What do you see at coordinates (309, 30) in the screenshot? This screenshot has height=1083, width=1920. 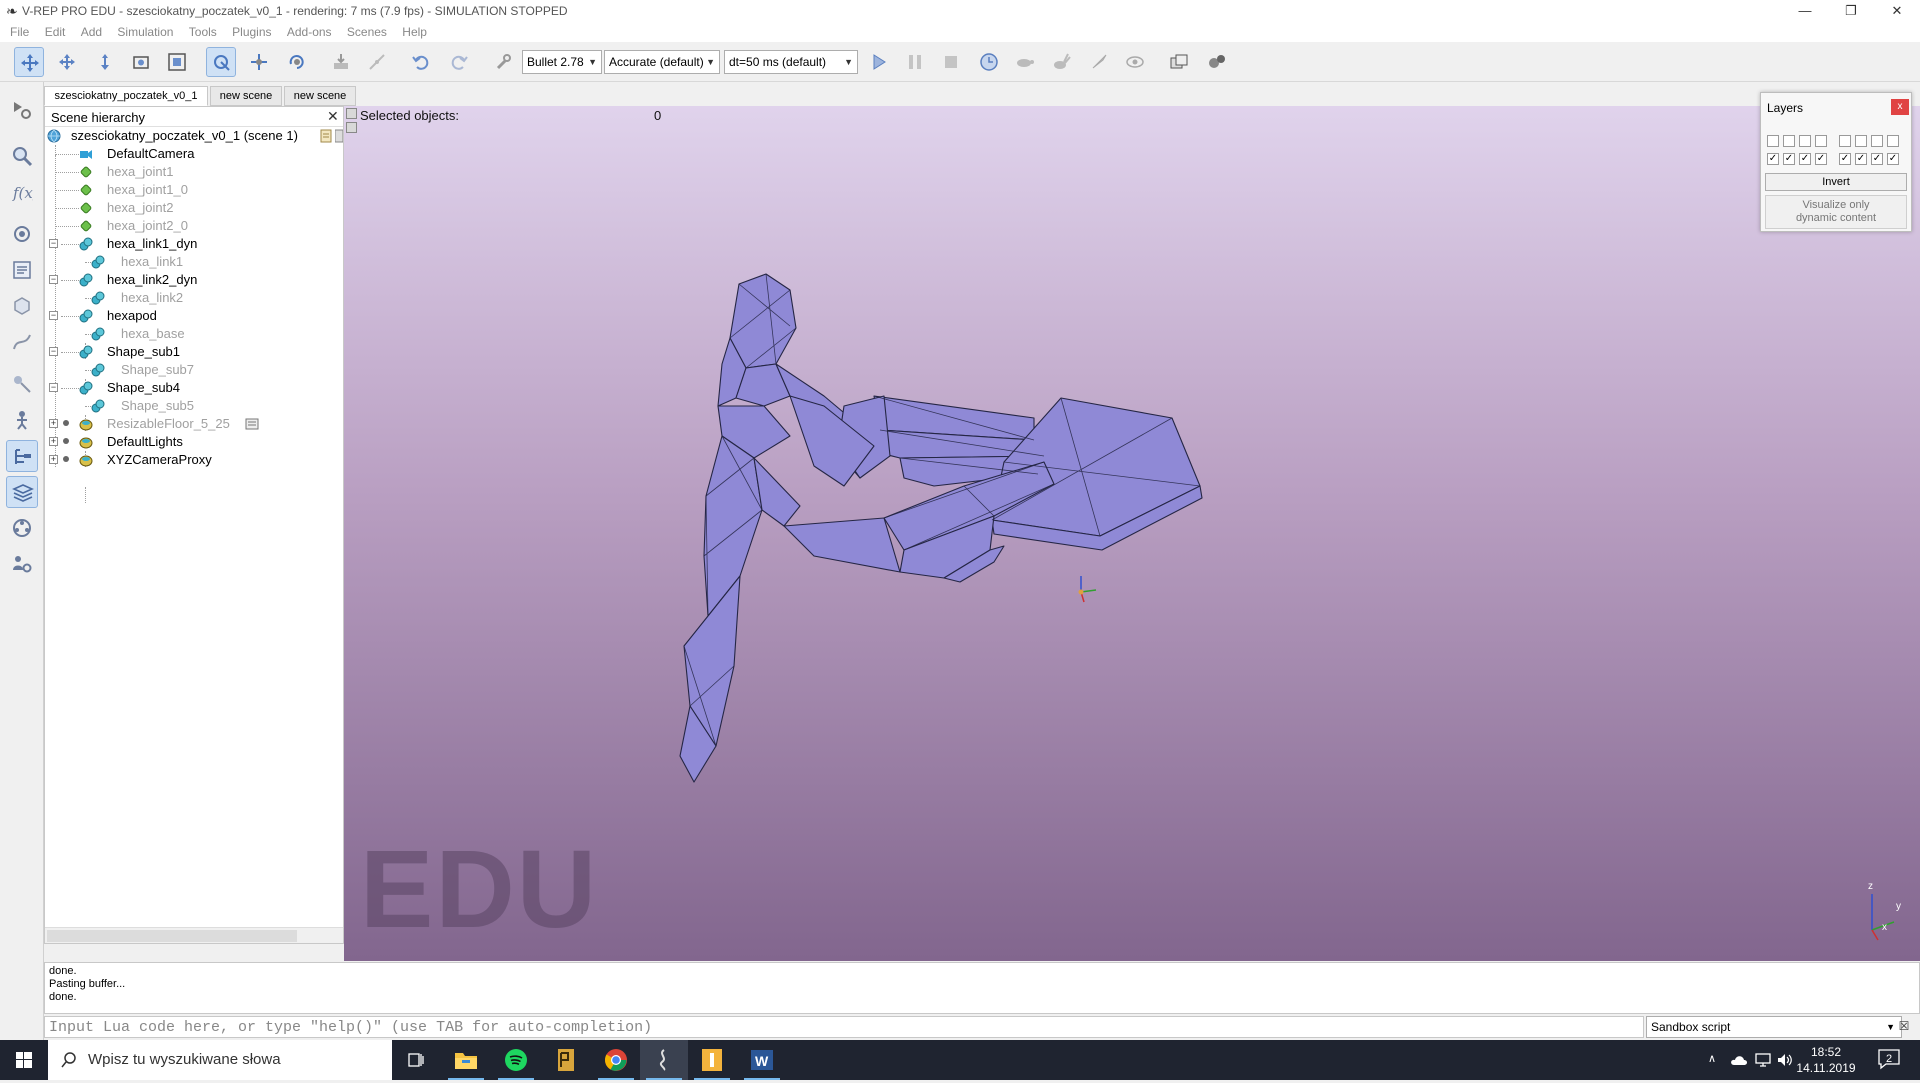 I see `menu-addons: Add-ons` at bounding box center [309, 30].